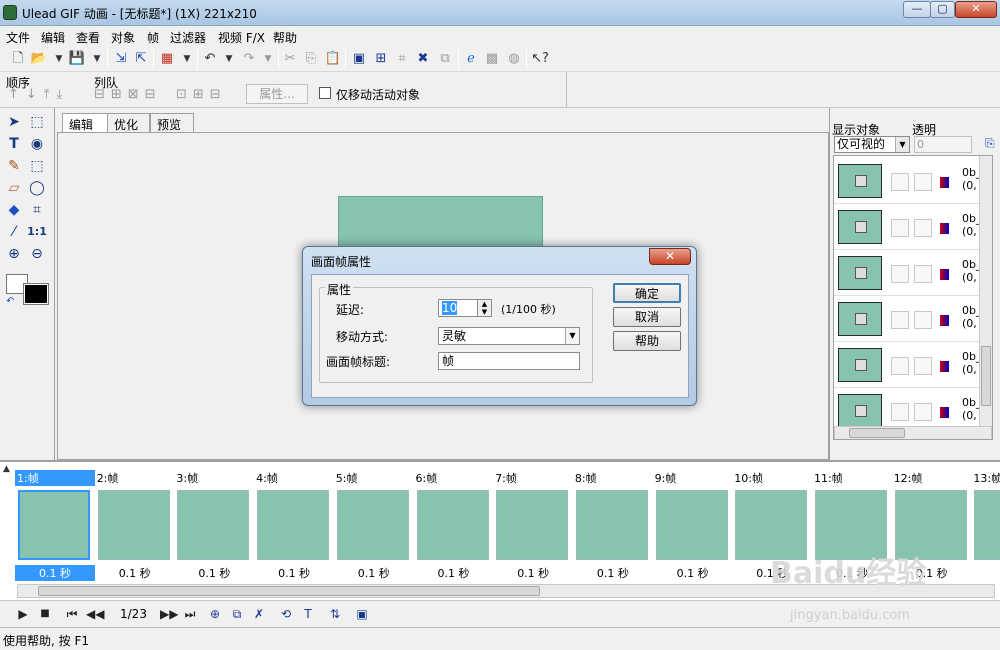  Describe the element at coordinates (985, 291) in the screenshot. I see `object-list-vscrollbar` at that location.